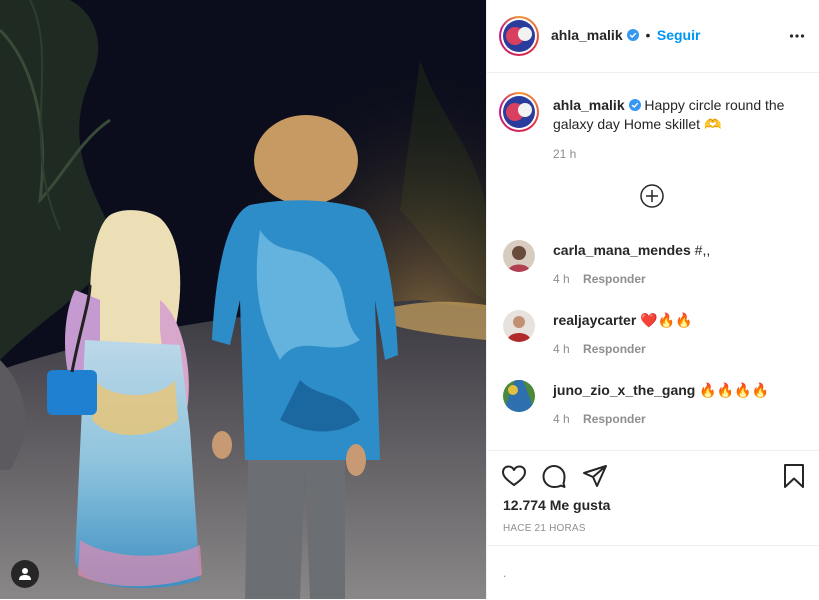  What do you see at coordinates (653, 36) in the screenshot?
I see `post-header: ahla_malik • Seguir` at bounding box center [653, 36].